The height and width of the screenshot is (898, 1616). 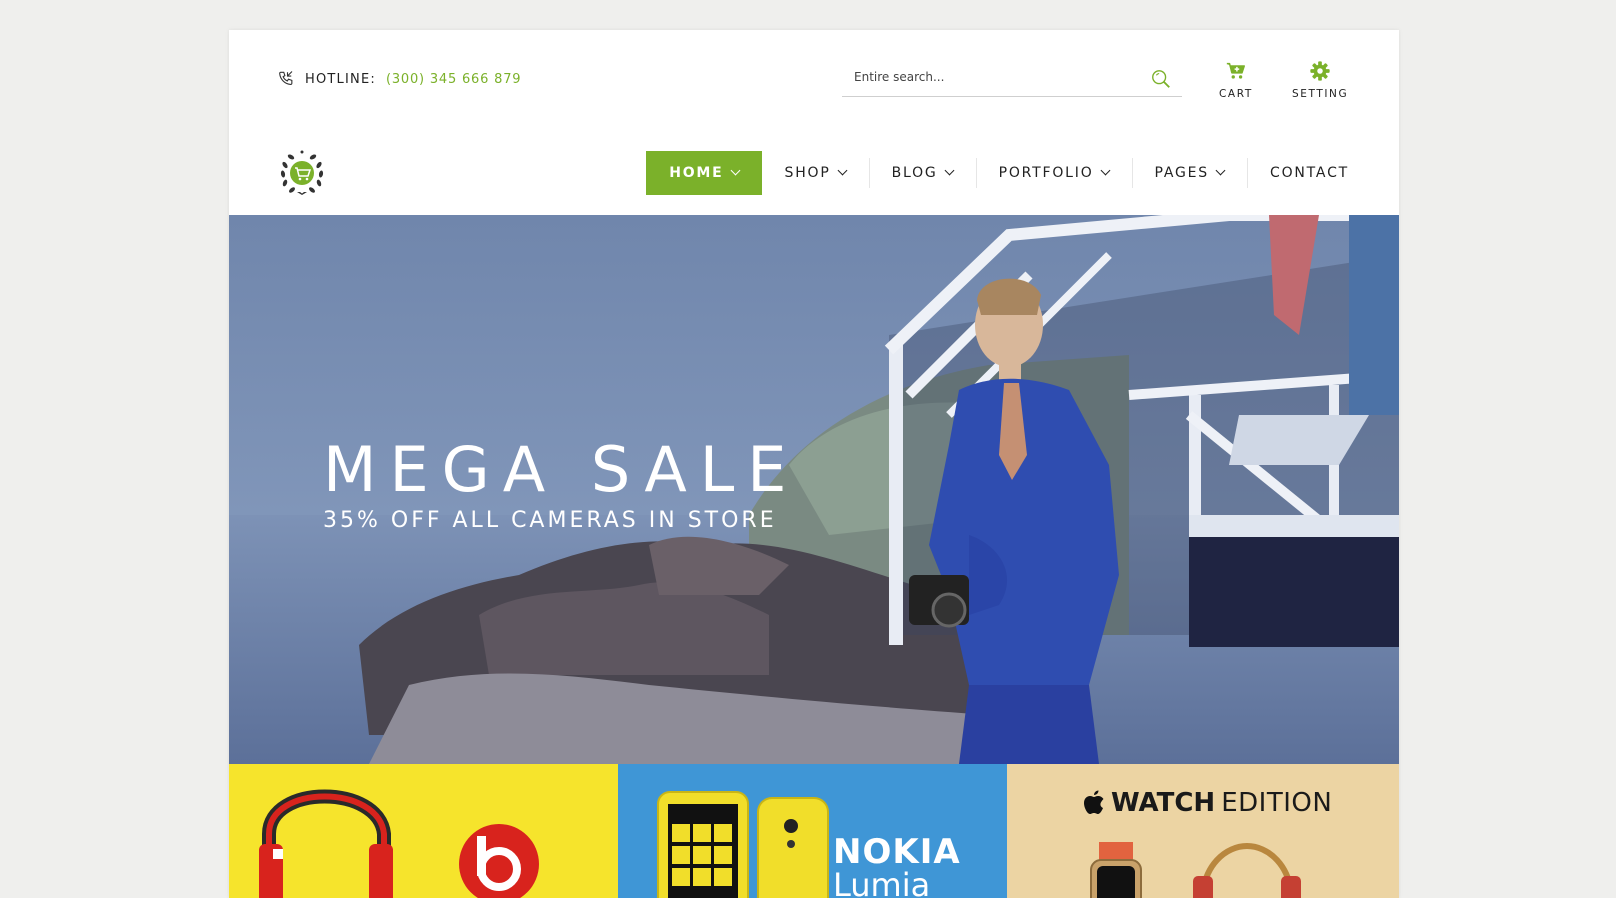 What do you see at coordinates (561, 469) in the screenshot?
I see `hero-title: MEGA SALE` at bounding box center [561, 469].